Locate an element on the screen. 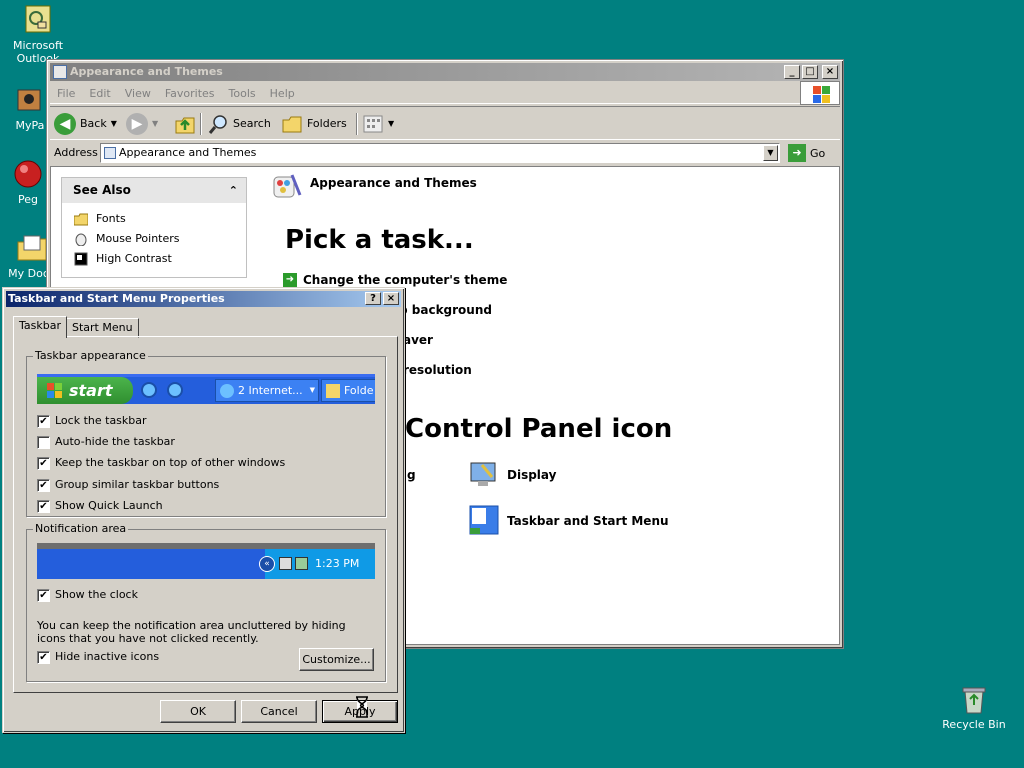 The image size is (1024, 768). help-button: ? is located at coordinates (373, 298).